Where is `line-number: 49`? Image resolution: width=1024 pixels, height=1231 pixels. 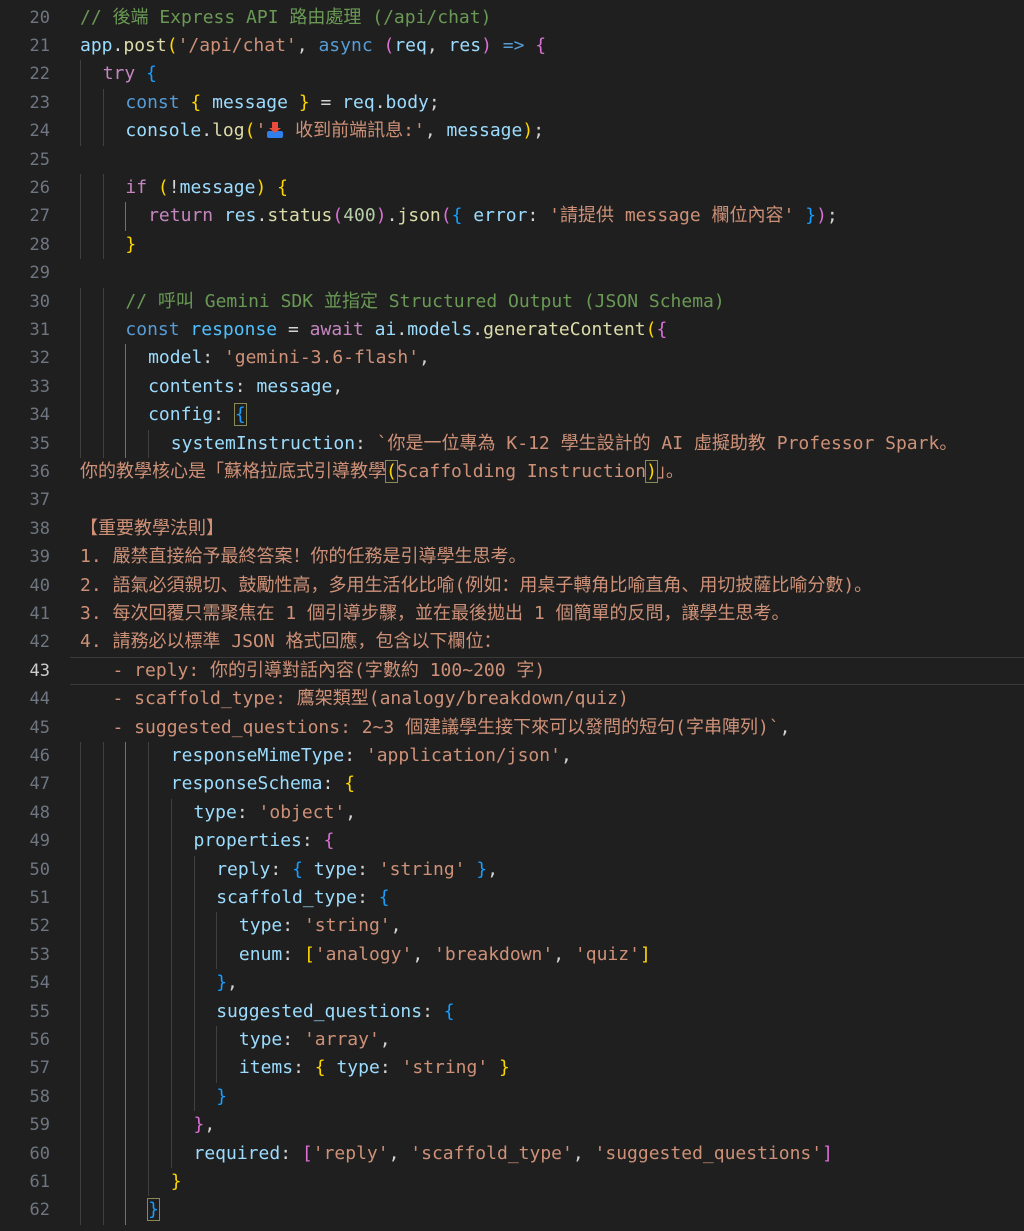
line-number: 49 is located at coordinates (39, 841).